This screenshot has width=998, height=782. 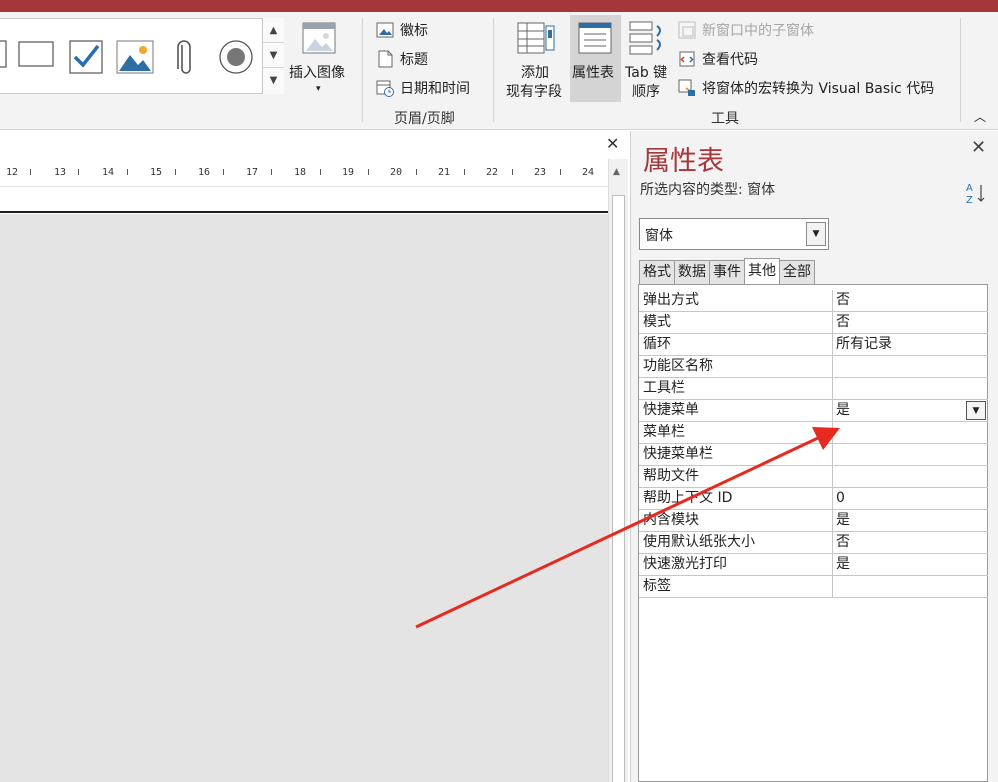 I want to click on property-name: 内含模块, so click(x=736, y=520).